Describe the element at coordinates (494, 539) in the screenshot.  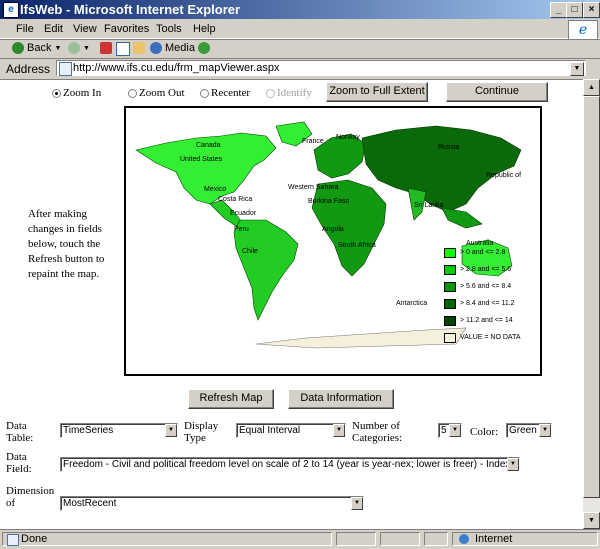
I see `zone-text: Internet` at that location.